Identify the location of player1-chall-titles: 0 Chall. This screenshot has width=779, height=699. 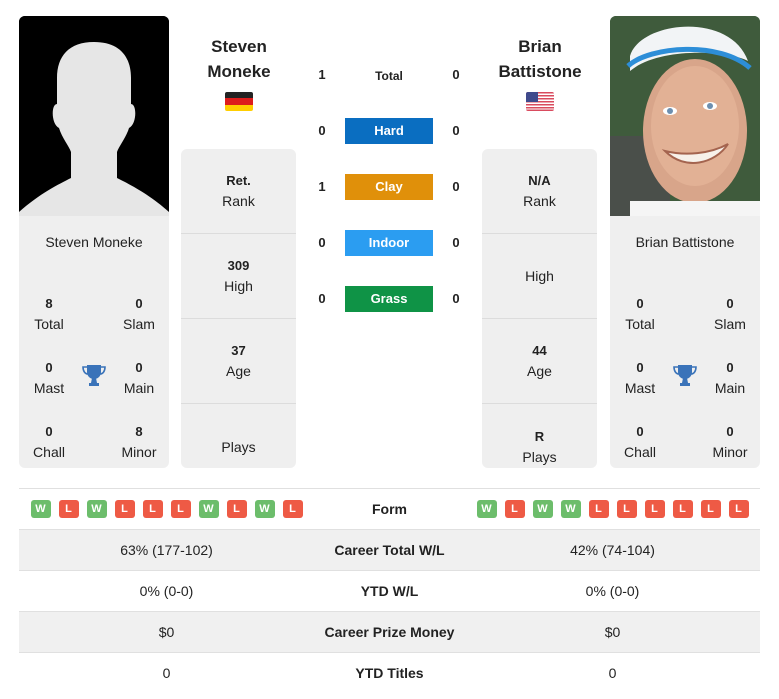
(49, 442).